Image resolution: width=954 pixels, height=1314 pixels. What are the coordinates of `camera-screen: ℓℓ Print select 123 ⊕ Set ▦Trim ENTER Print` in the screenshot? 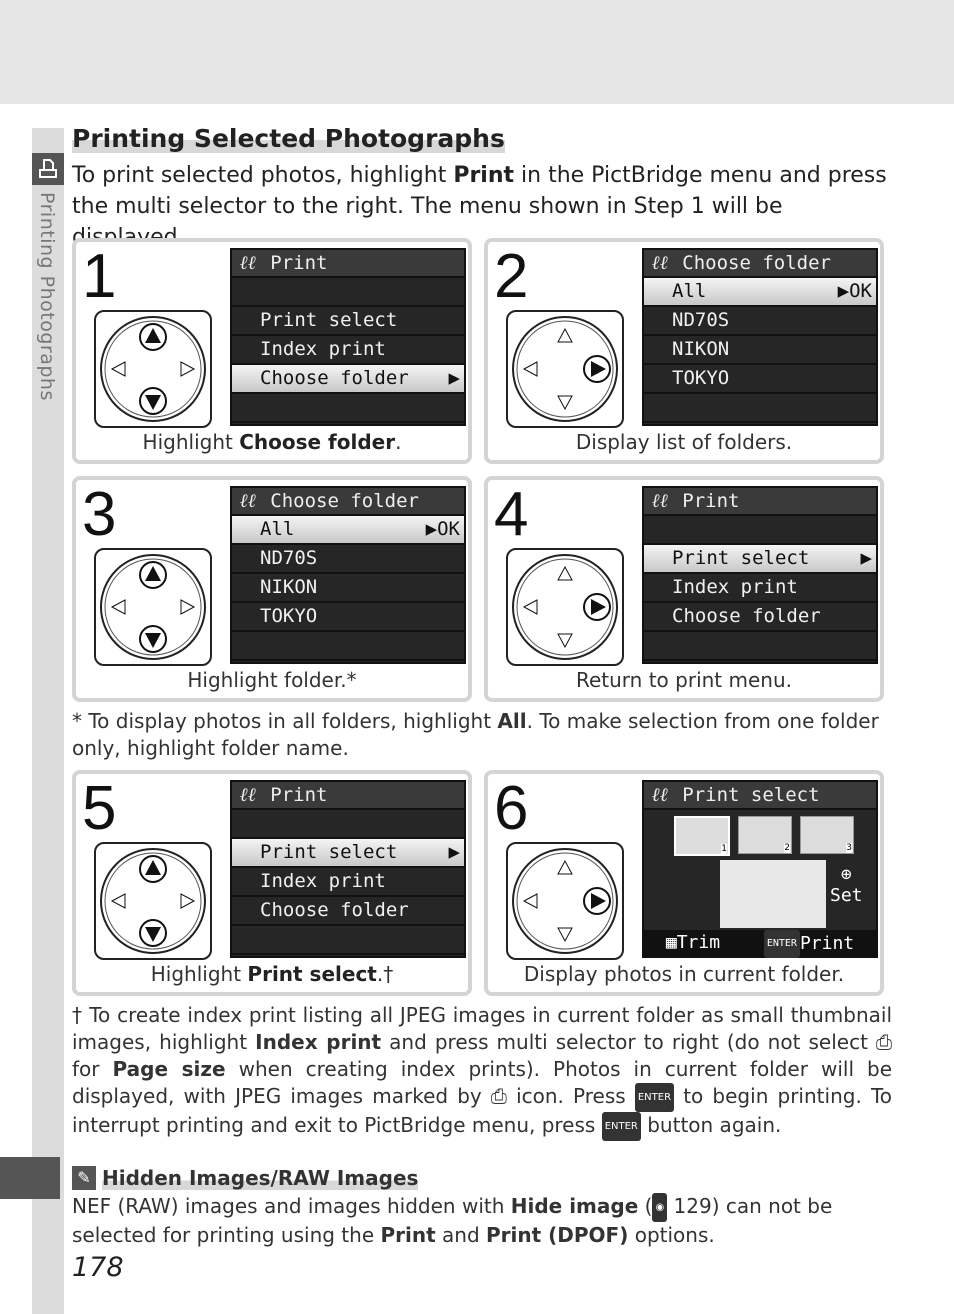 It's located at (760, 869).